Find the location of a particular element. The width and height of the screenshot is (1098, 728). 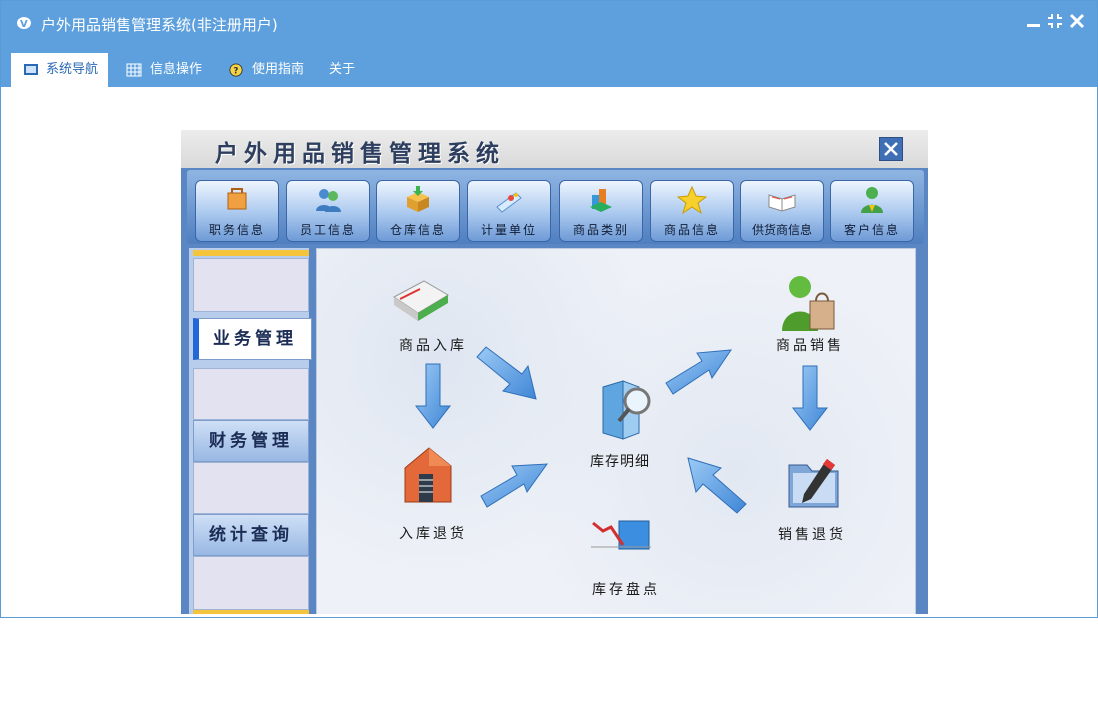

node-goods-in: 商品入库 is located at coordinates (433, 345).